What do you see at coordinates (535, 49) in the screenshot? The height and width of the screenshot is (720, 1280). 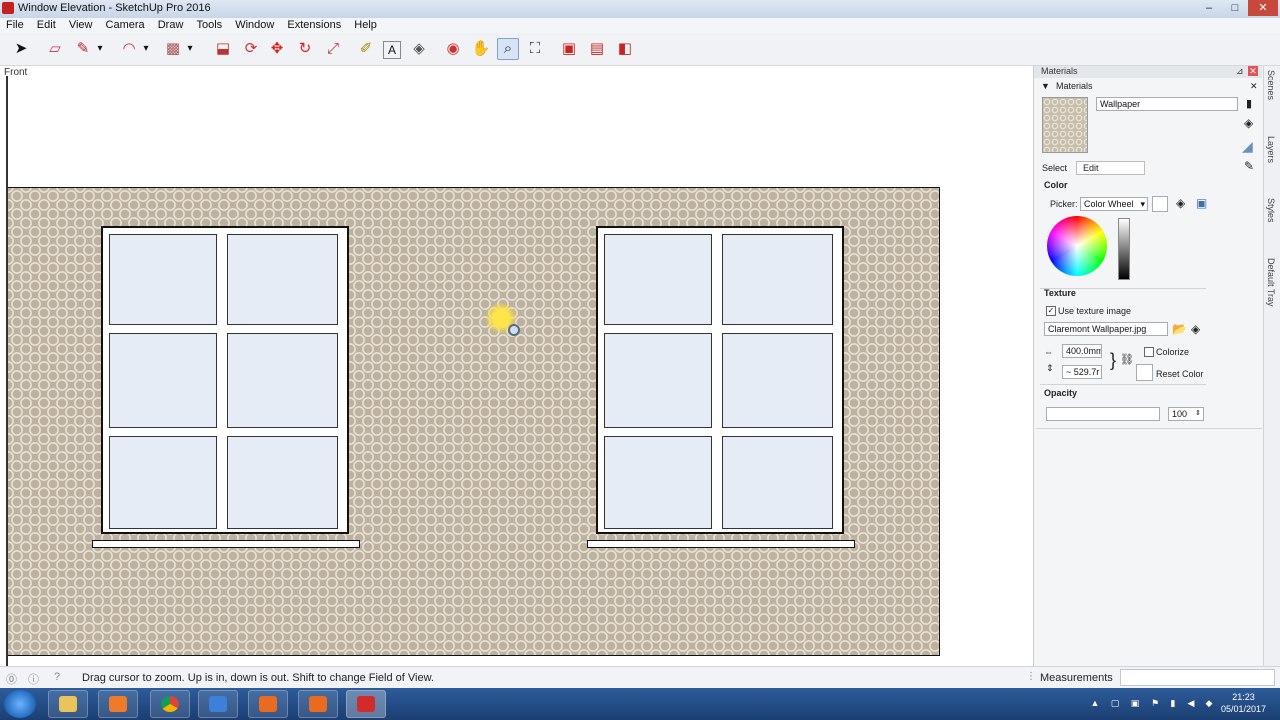 I see `zoom-extents-icon: ⛶` at bounding box center [535, 49].